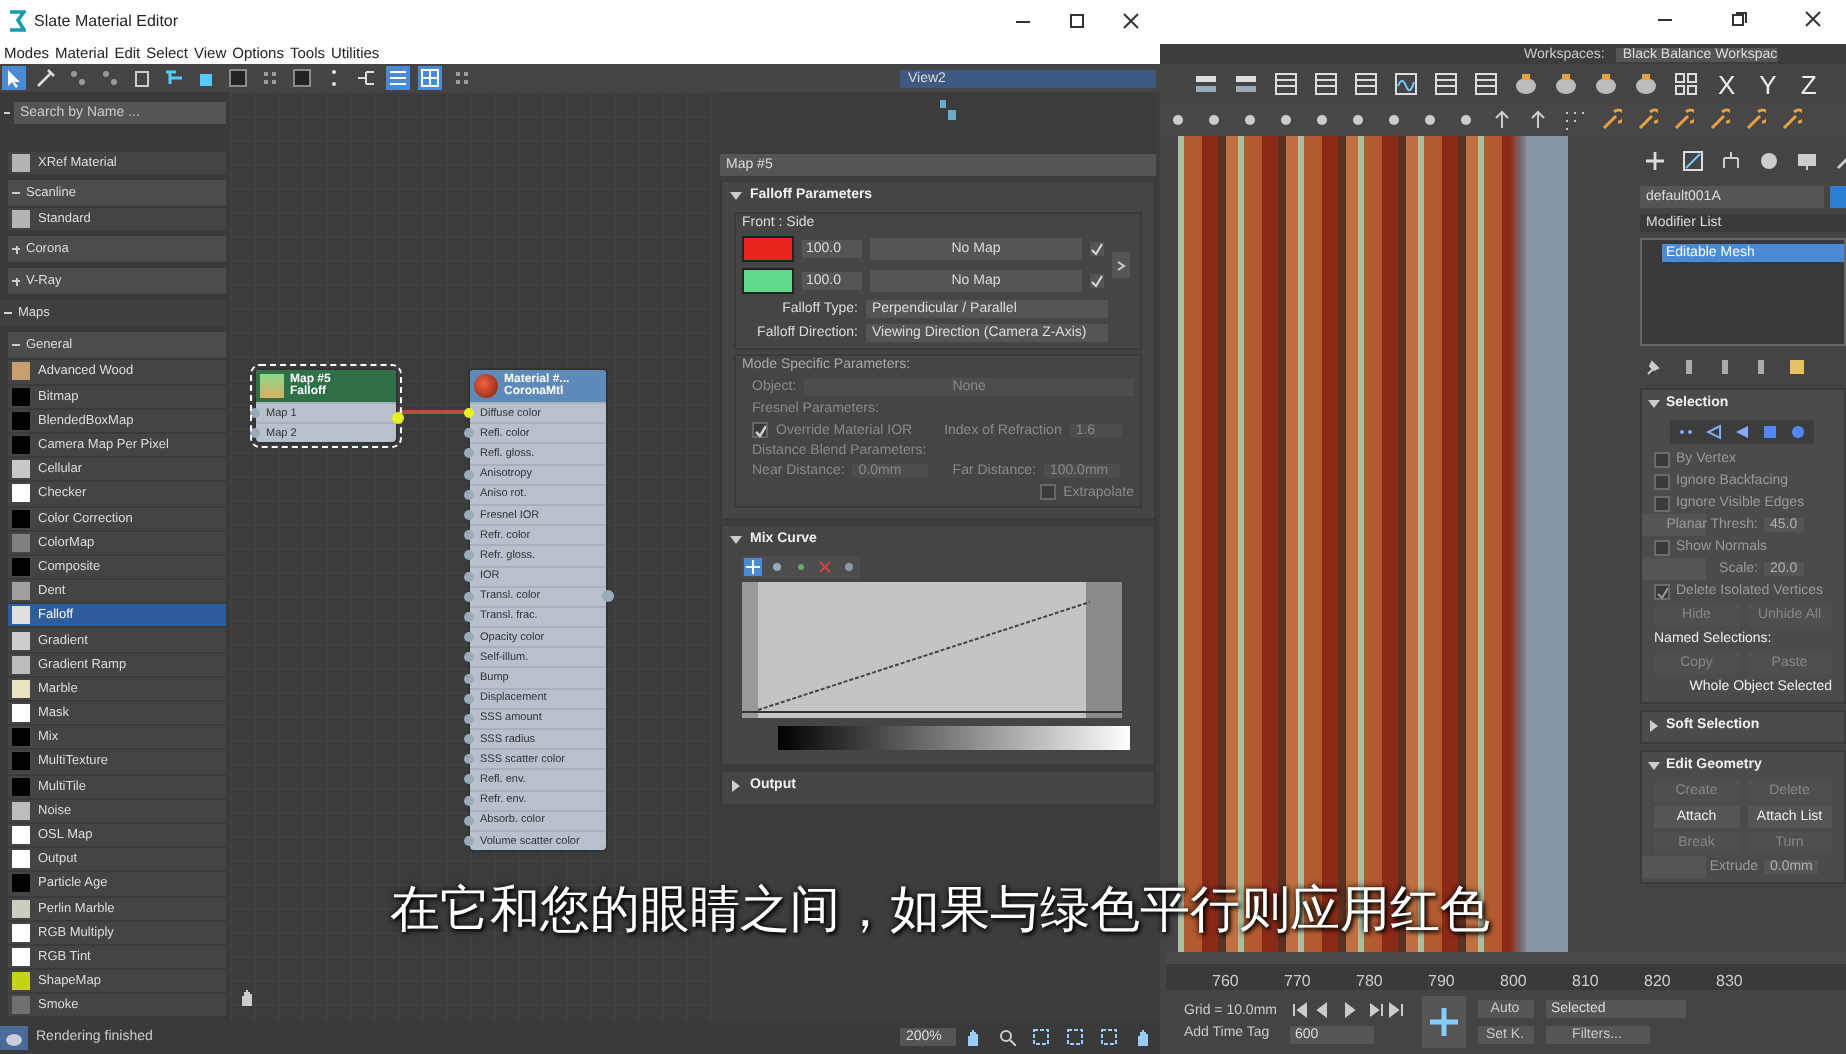  What do you see at coordinates (1658, 981) in the screenshot?
I see `frame-number: 820` at bounding box center [1658, 981].